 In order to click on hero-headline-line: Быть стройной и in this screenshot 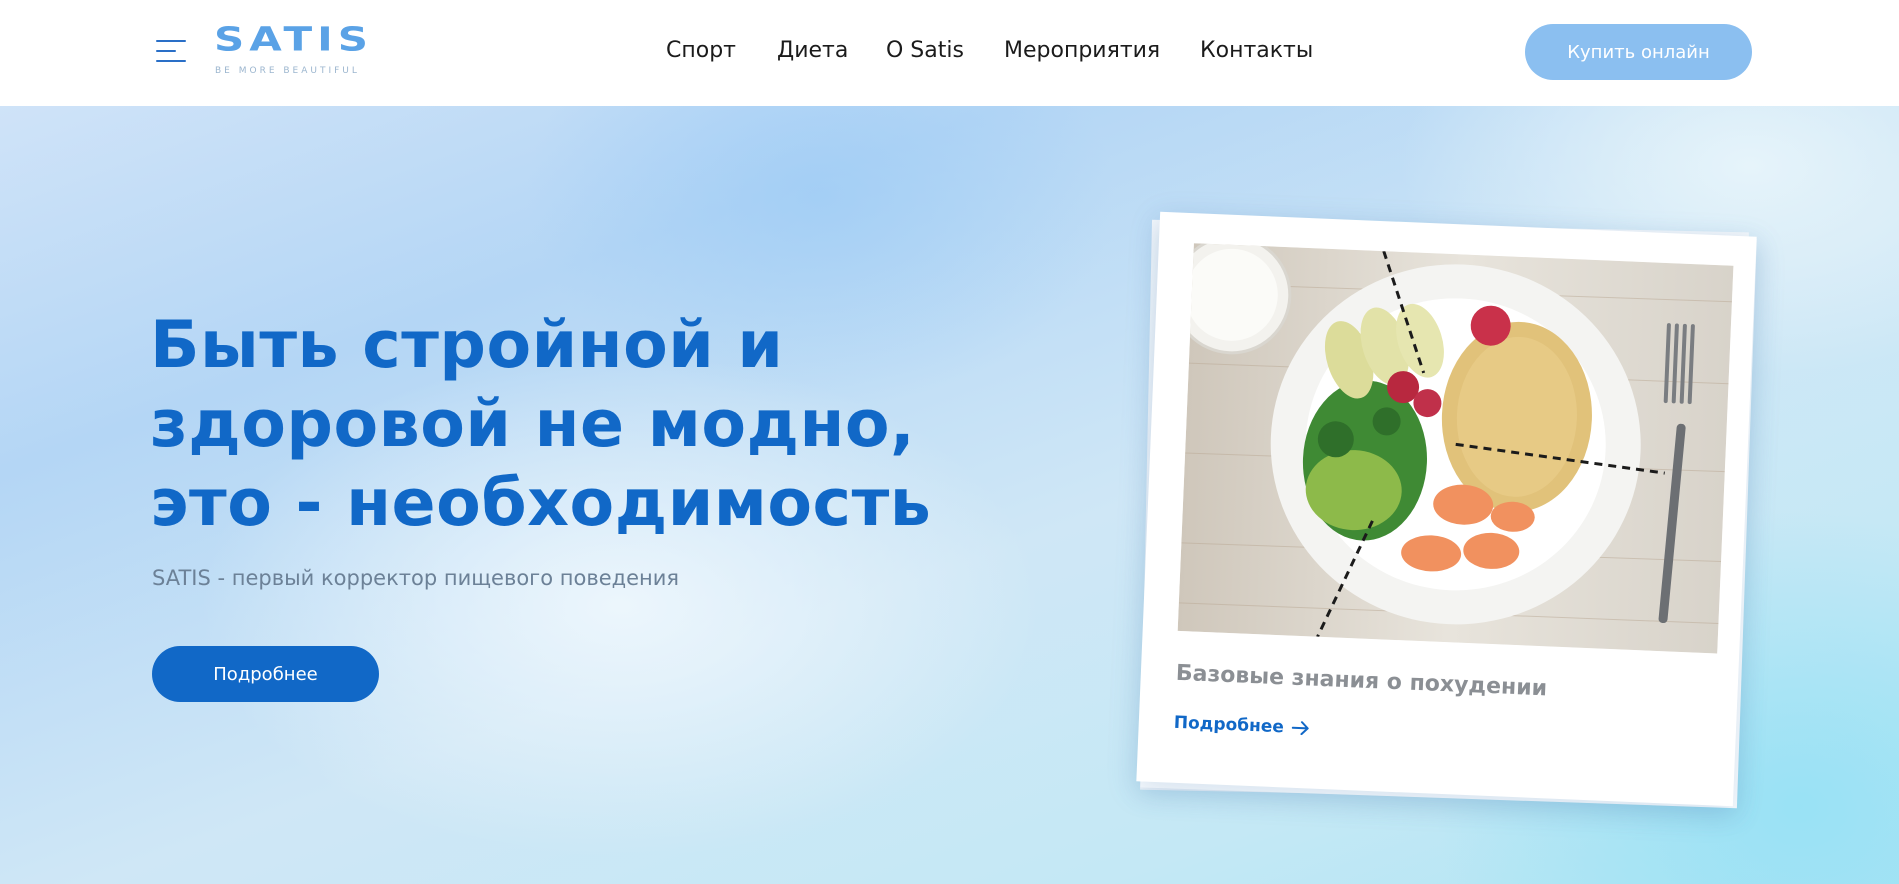, I will do `click(467, 345)`.